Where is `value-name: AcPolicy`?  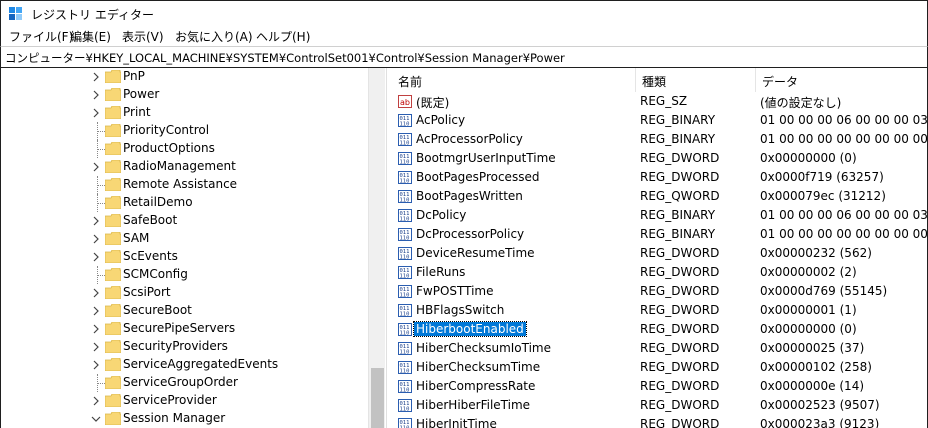 value-name: AcPolicy is located at coordinates (440, 120).